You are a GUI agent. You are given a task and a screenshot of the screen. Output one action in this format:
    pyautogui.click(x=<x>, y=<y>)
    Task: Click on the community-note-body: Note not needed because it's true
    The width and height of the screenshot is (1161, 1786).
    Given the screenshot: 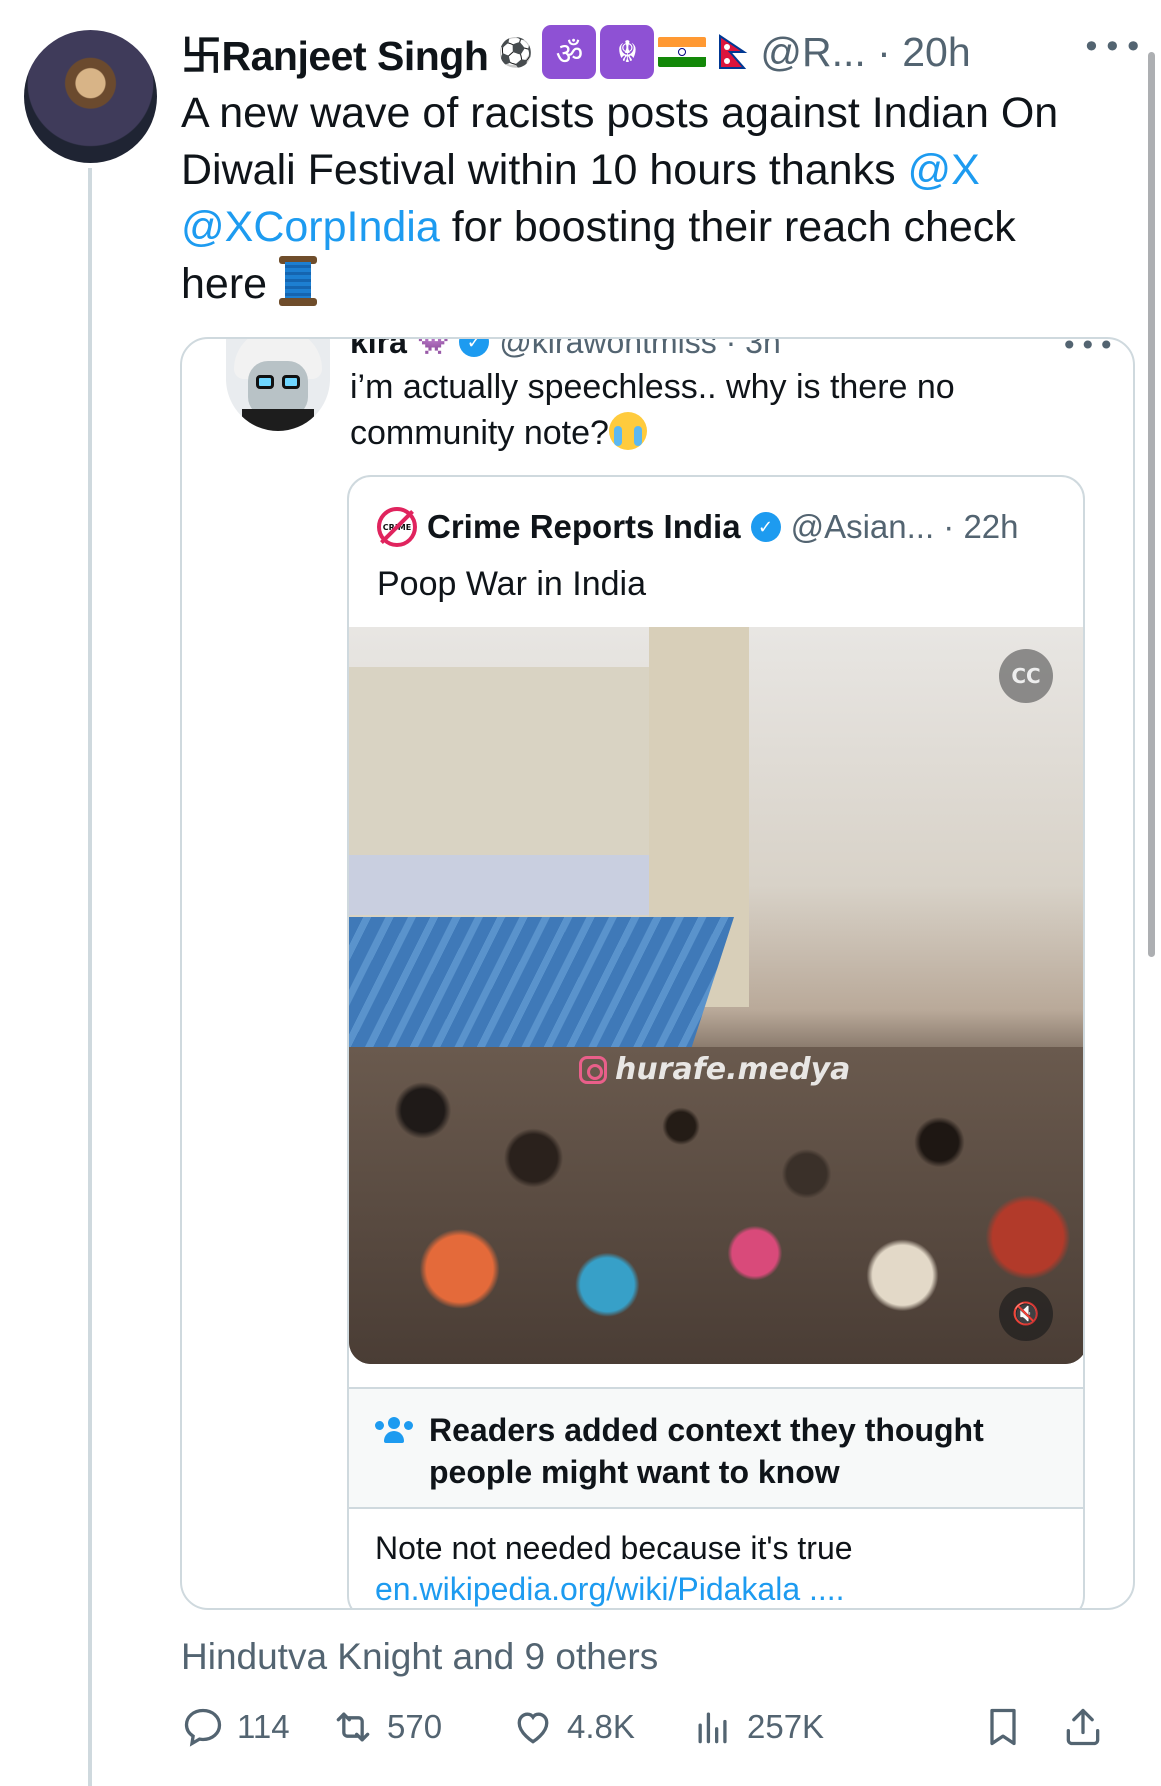 What is the action you would take?
    pyautogui.click(x=614, y=1548)
    